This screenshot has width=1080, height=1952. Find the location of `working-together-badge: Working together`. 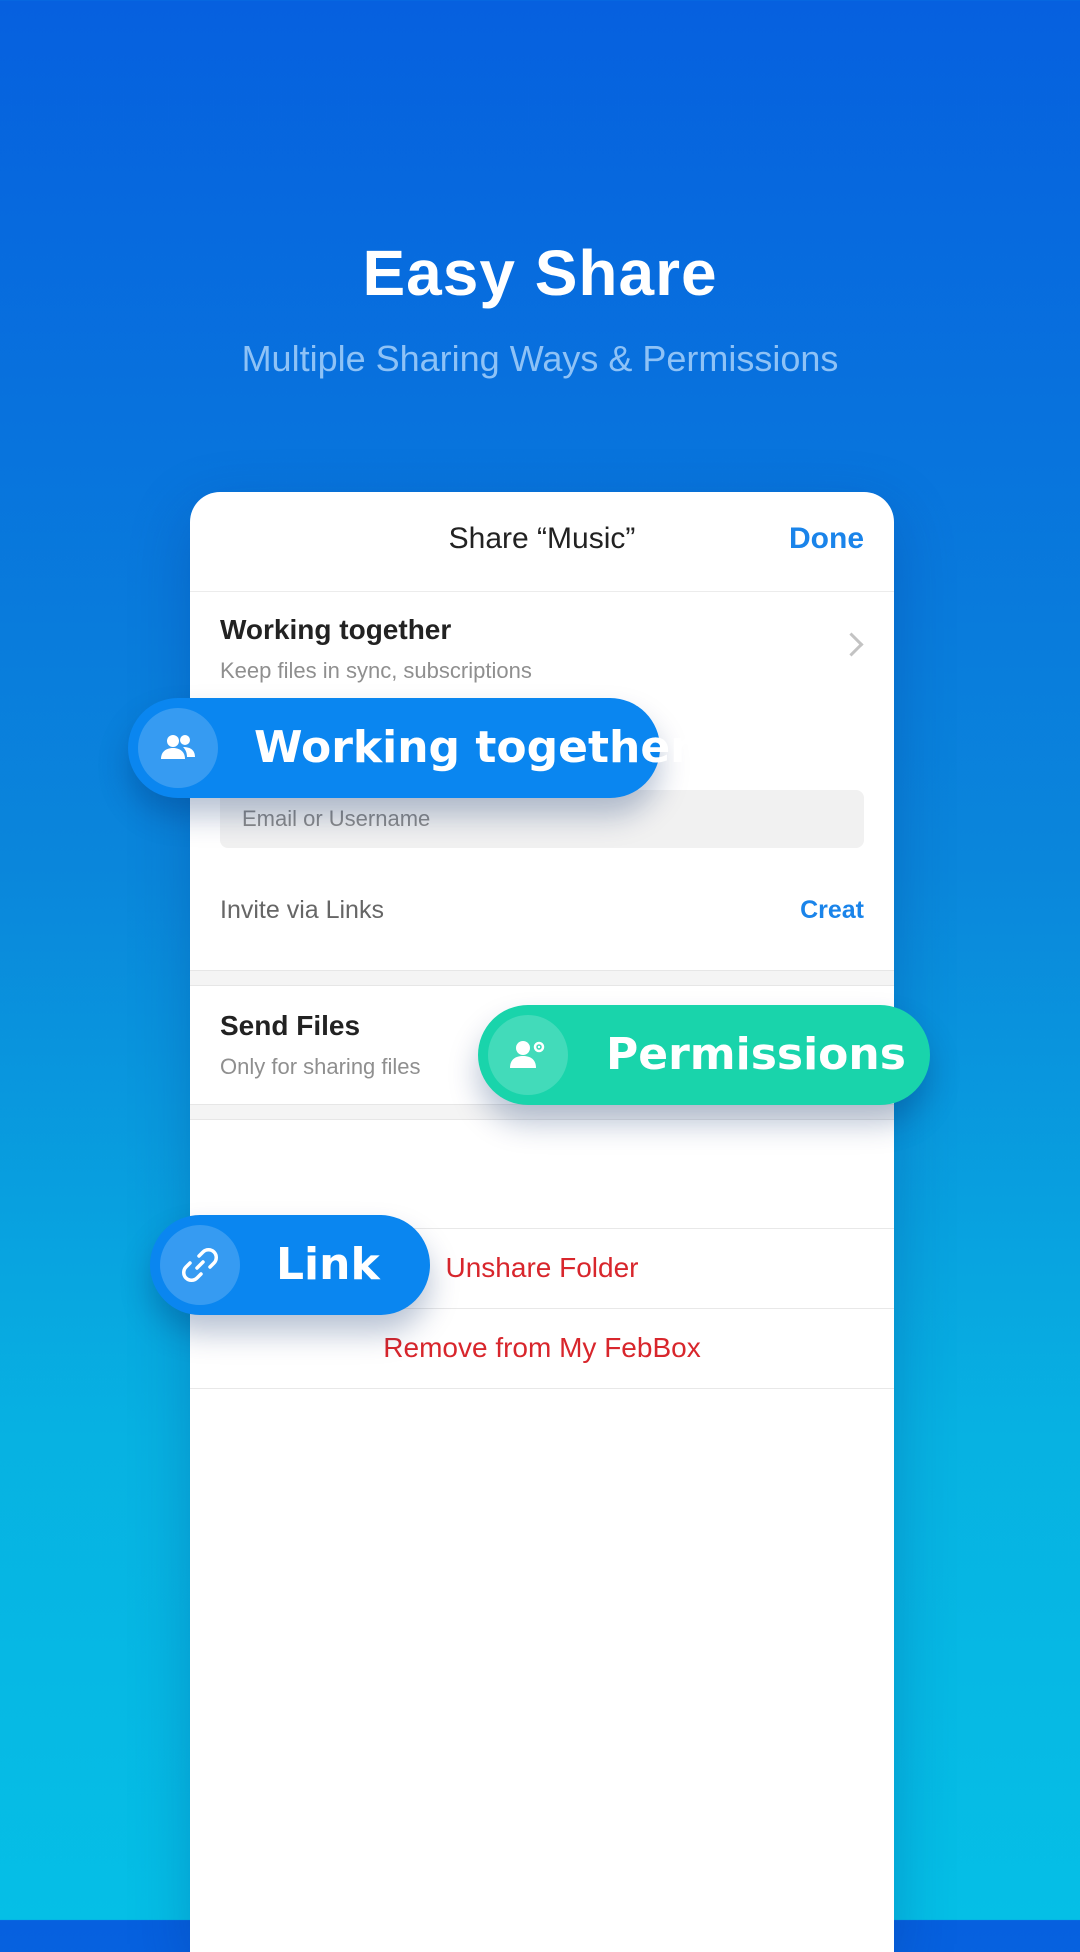

working-together-badge: Working together is located at coordinates (410, 748).